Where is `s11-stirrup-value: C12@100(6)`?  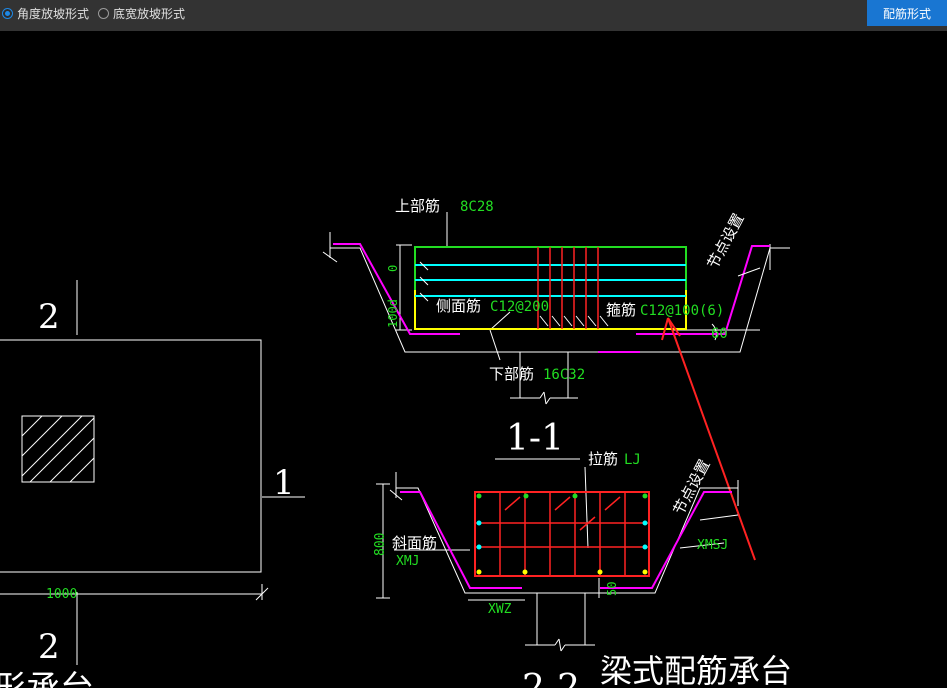
s11-stirrup-value: C12@100(6) is located at coordinates (682, 311).